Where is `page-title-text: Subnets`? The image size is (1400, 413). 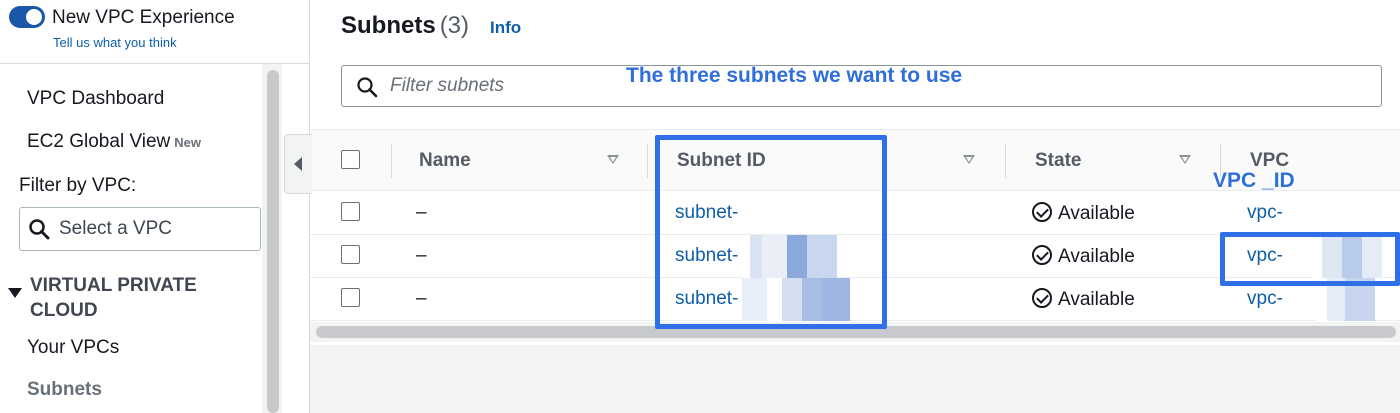 page-title-text: Subnets is located at coordinates (388, 25).